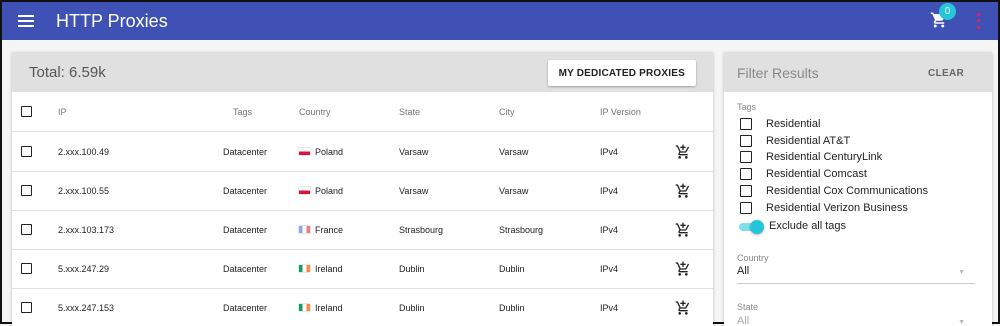 Image resolution: width=1000 pixels, height=326 pixels. What do you see at coordinates (362, 72) in the screenshot?
I see `table-header-bar: Total: 6.59k MY DEDICATED PROXIES` at bounding box center [362, 72].